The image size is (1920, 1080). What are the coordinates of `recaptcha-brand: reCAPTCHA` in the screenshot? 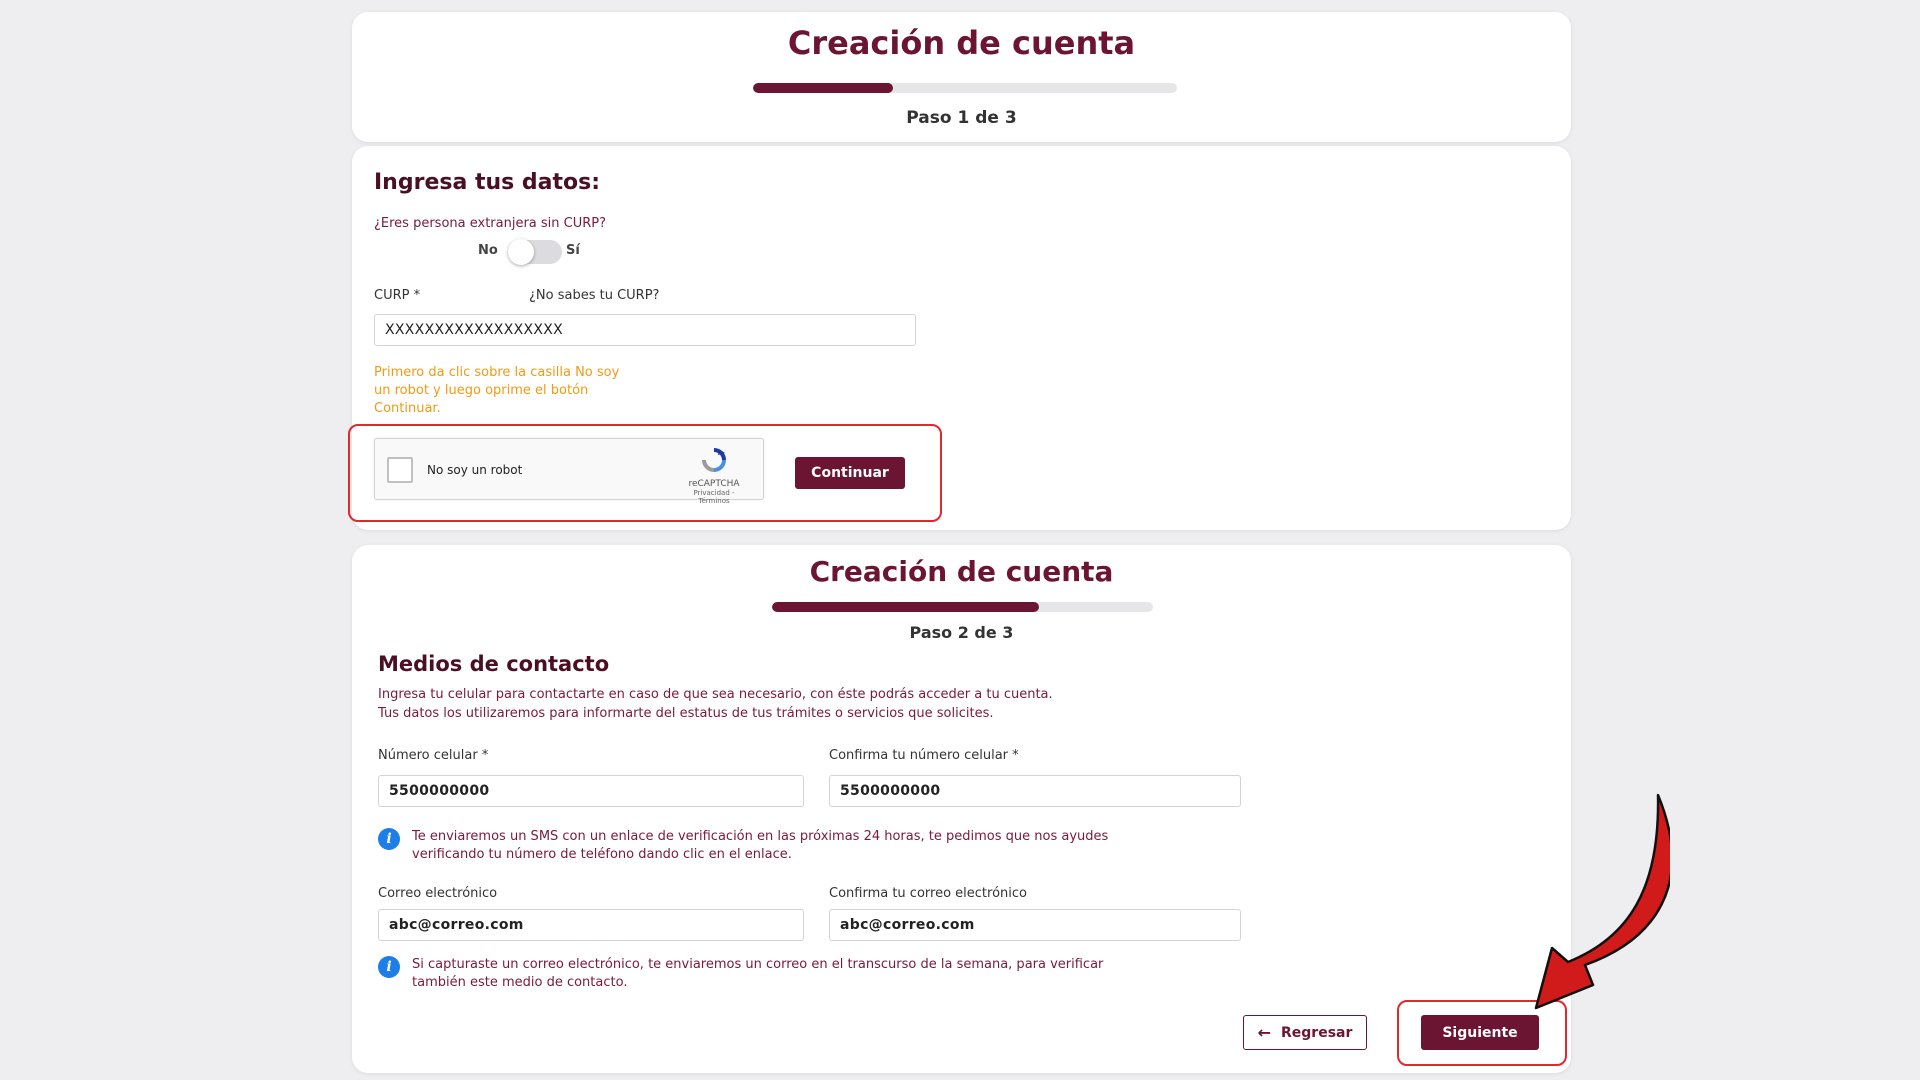 It's located at (714, 484).